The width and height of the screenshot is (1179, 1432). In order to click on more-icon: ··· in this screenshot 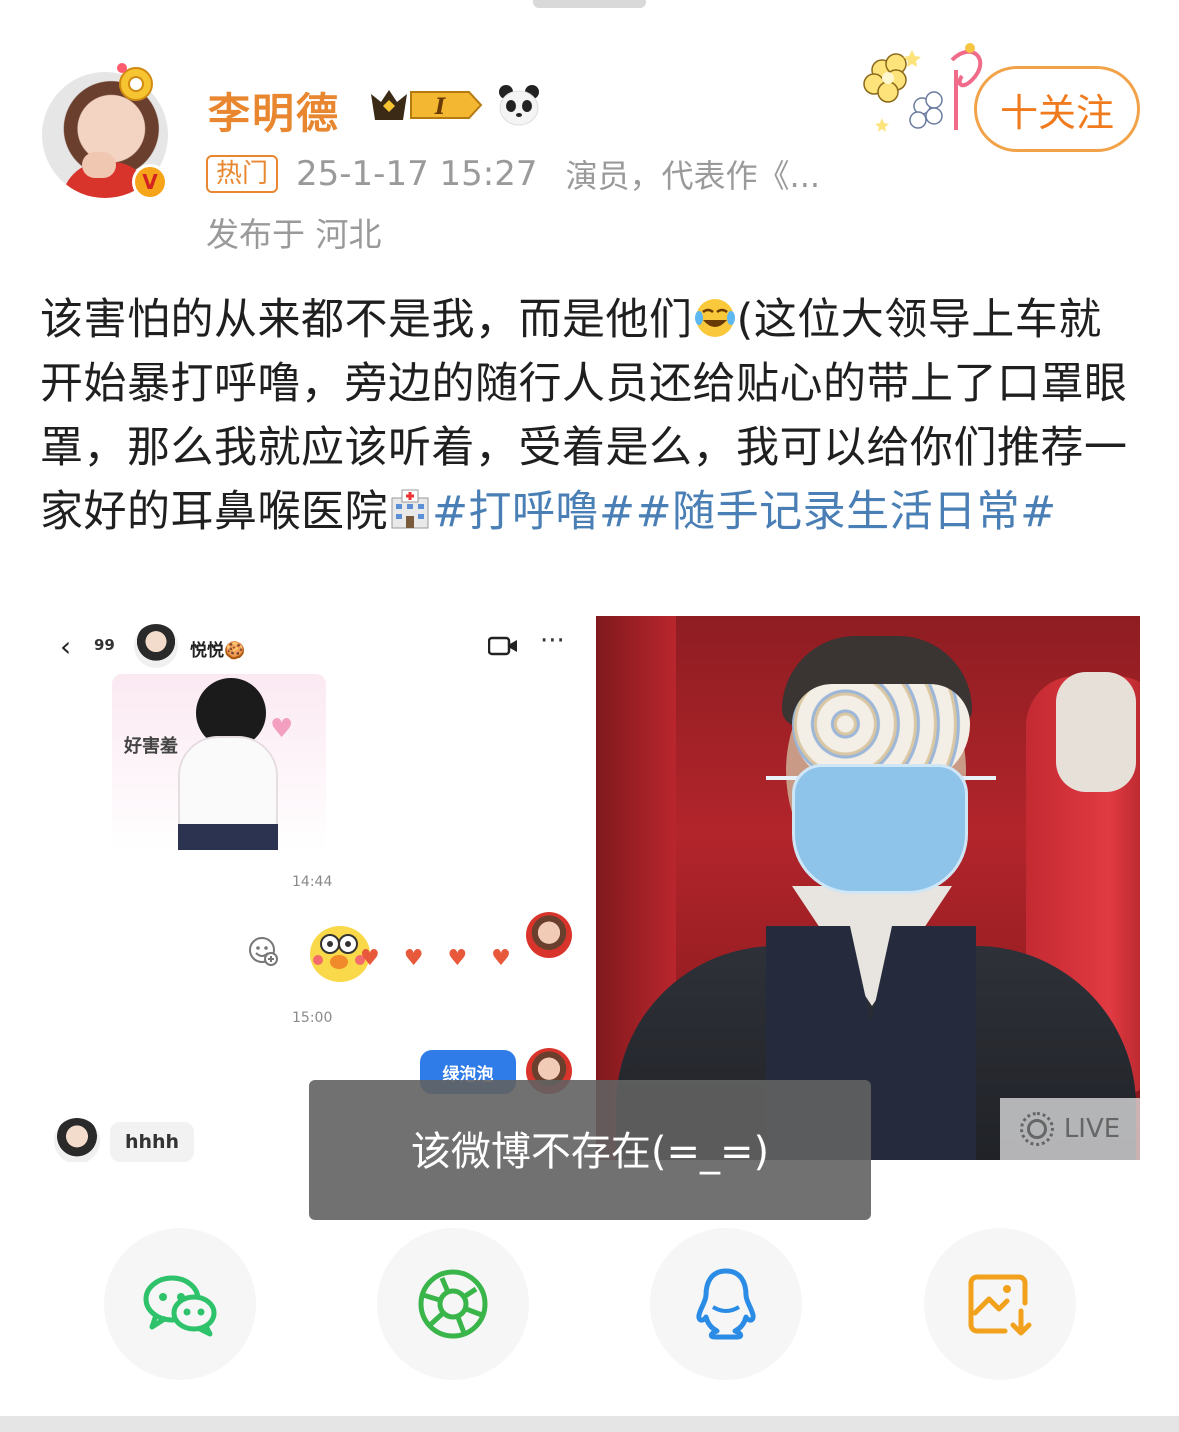, I will do `click(552, 641)`.